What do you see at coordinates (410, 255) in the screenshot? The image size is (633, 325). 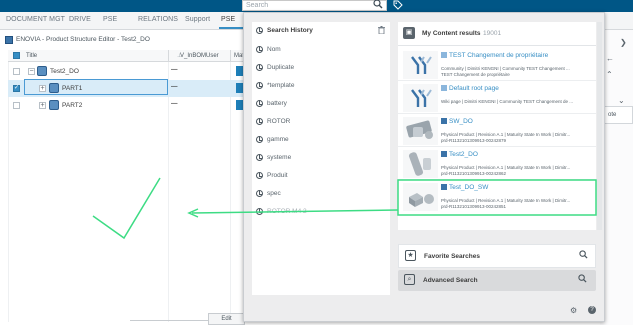 I see `star-icon: ★` at bounding box center [410, 255].